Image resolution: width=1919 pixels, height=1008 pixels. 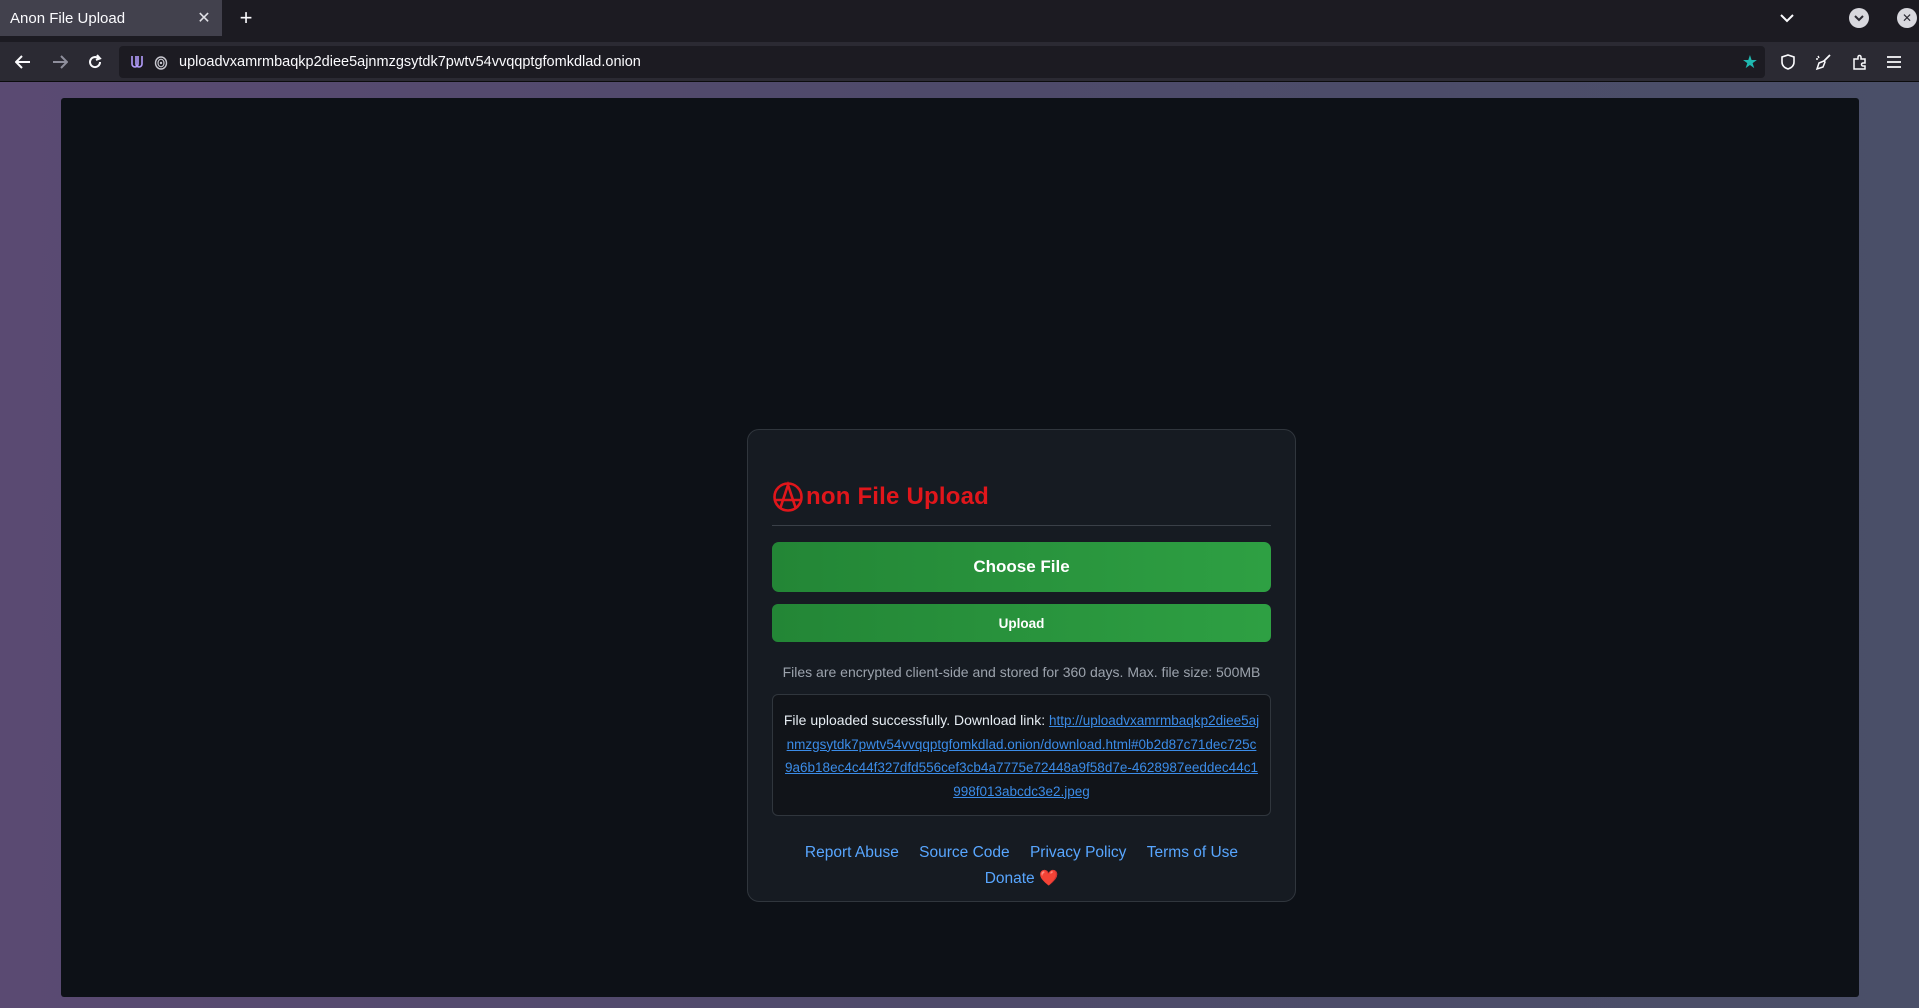 I want to click on heart-icon: ❤️, so click(x=1048, y=878).